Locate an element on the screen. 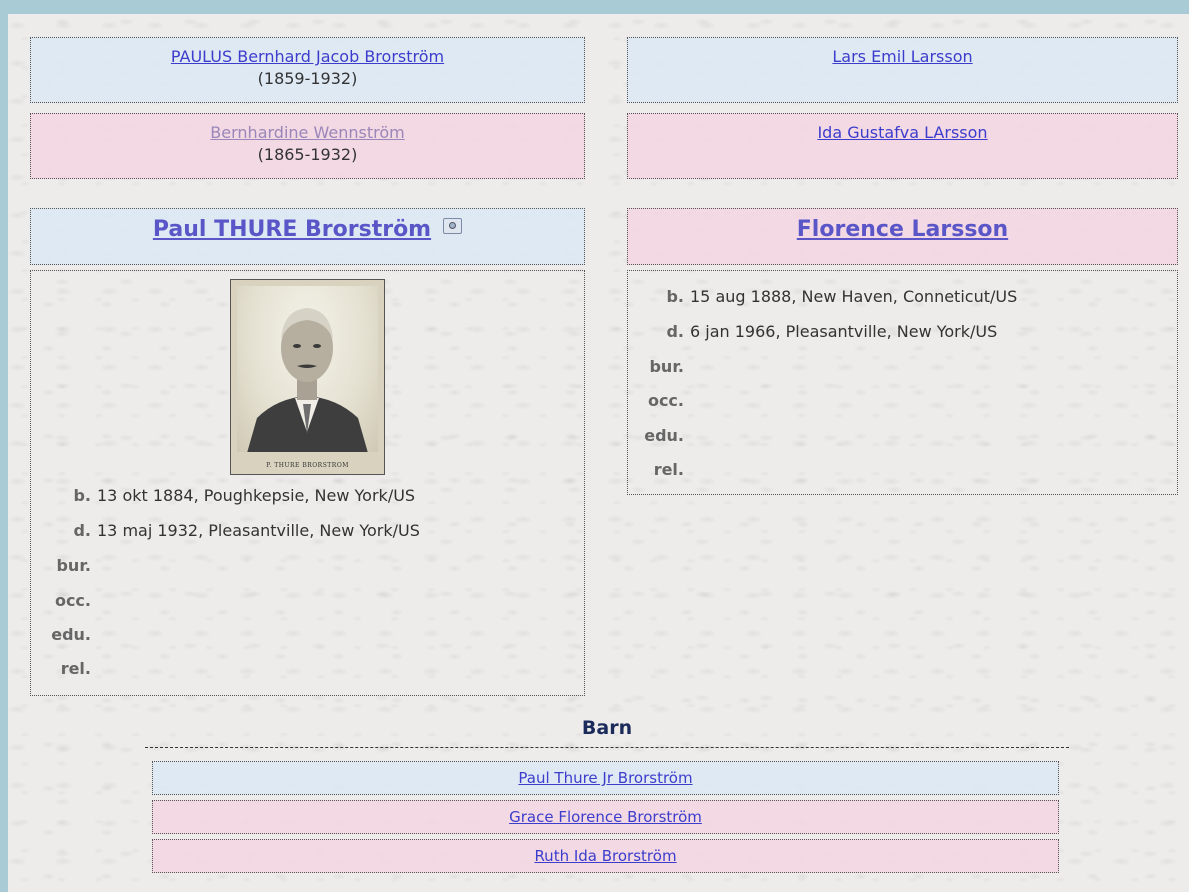 Image resolution: width=1189 pixels, height=892 pixels. person1-fact-born: b. 13 okt 1884, Poughkepsie, New York/US is located at coordinates (223, 495).